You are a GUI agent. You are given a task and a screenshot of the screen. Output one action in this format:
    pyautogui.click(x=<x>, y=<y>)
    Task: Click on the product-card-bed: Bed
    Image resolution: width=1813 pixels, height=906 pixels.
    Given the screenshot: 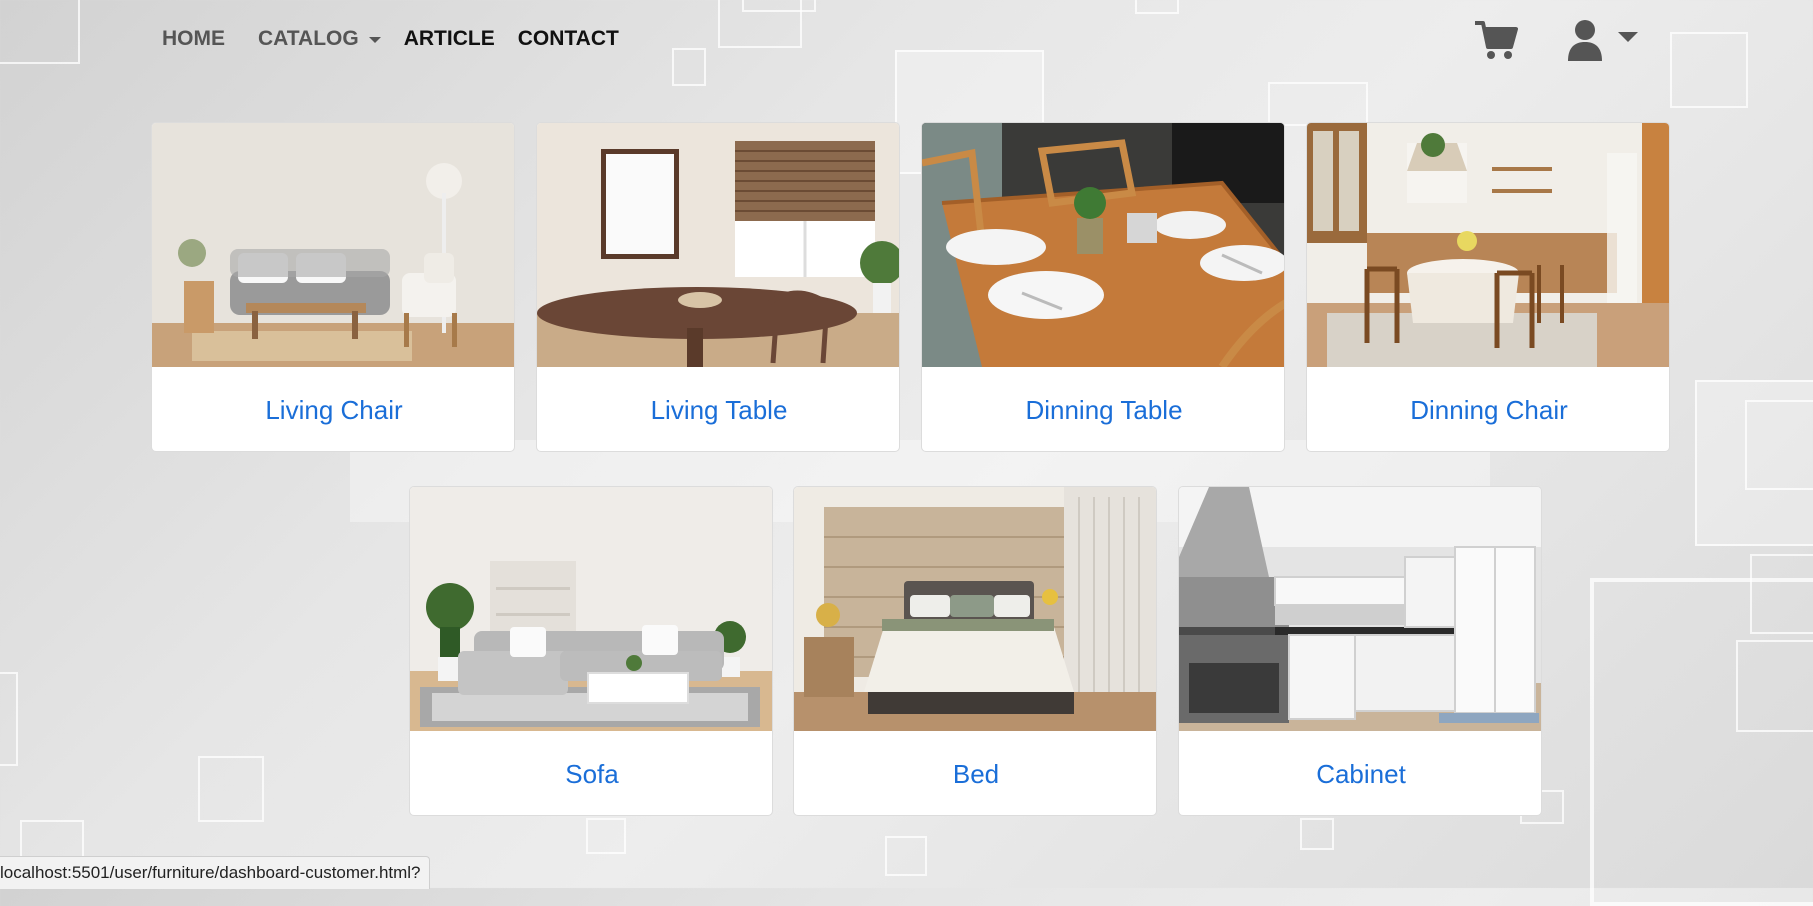 What is the action you would take?
    pyautogui.click(x=975, y=651)
    